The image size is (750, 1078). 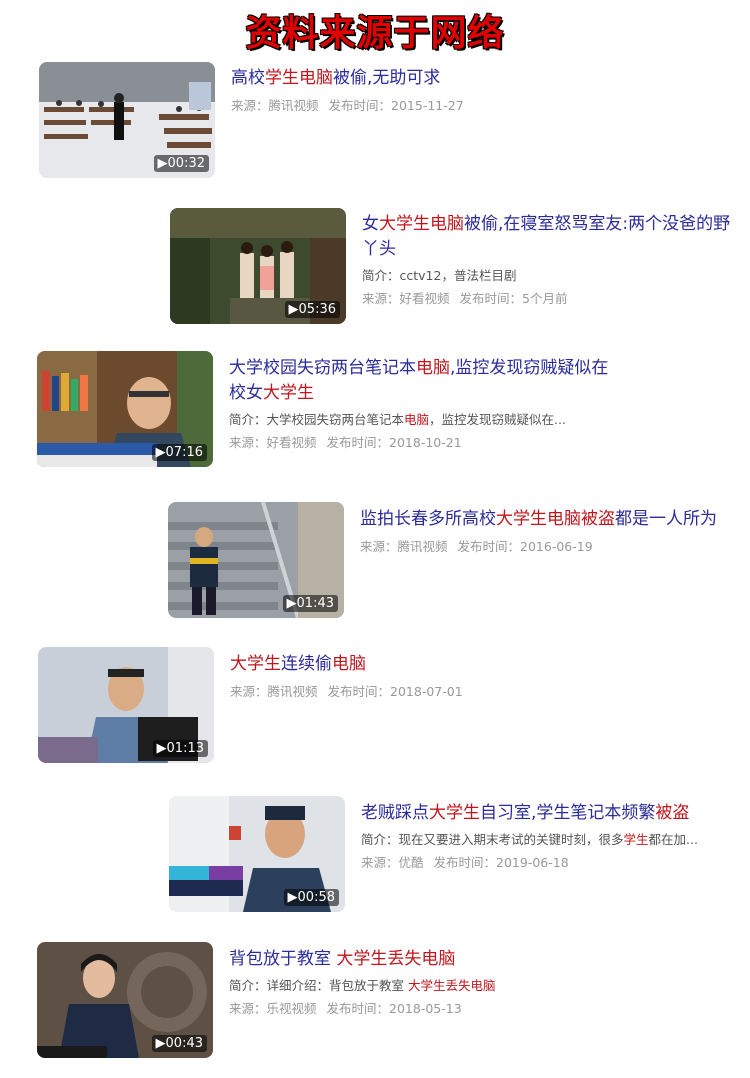 I want to click on video-meta: 来源：优酷 发布时间：2019-06-18, so click(x=548, y=861).